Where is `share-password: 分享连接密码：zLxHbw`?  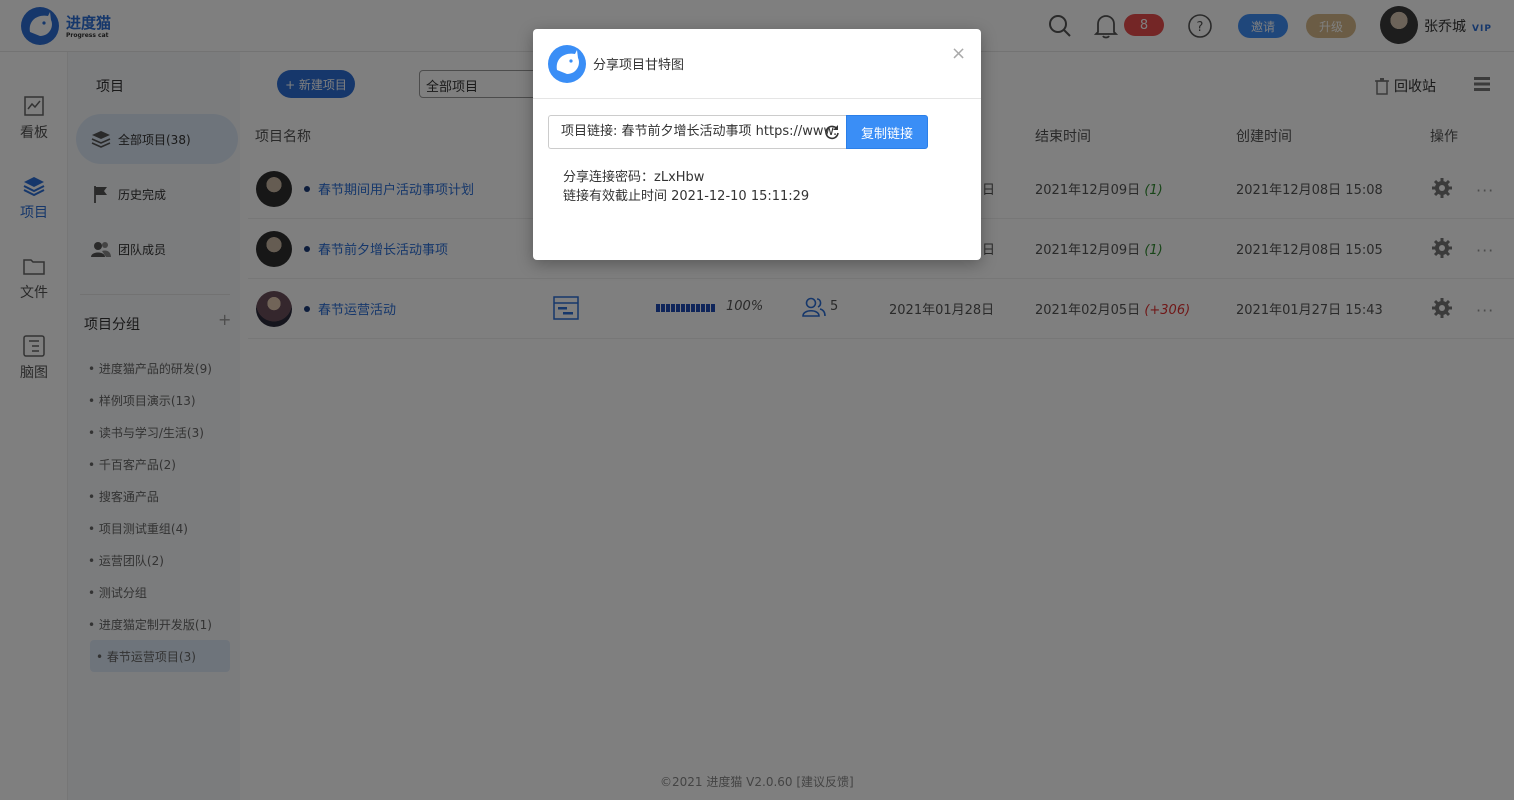
share-password: 分享连接密码：zLxHbw is located at coordinates (634, 177).